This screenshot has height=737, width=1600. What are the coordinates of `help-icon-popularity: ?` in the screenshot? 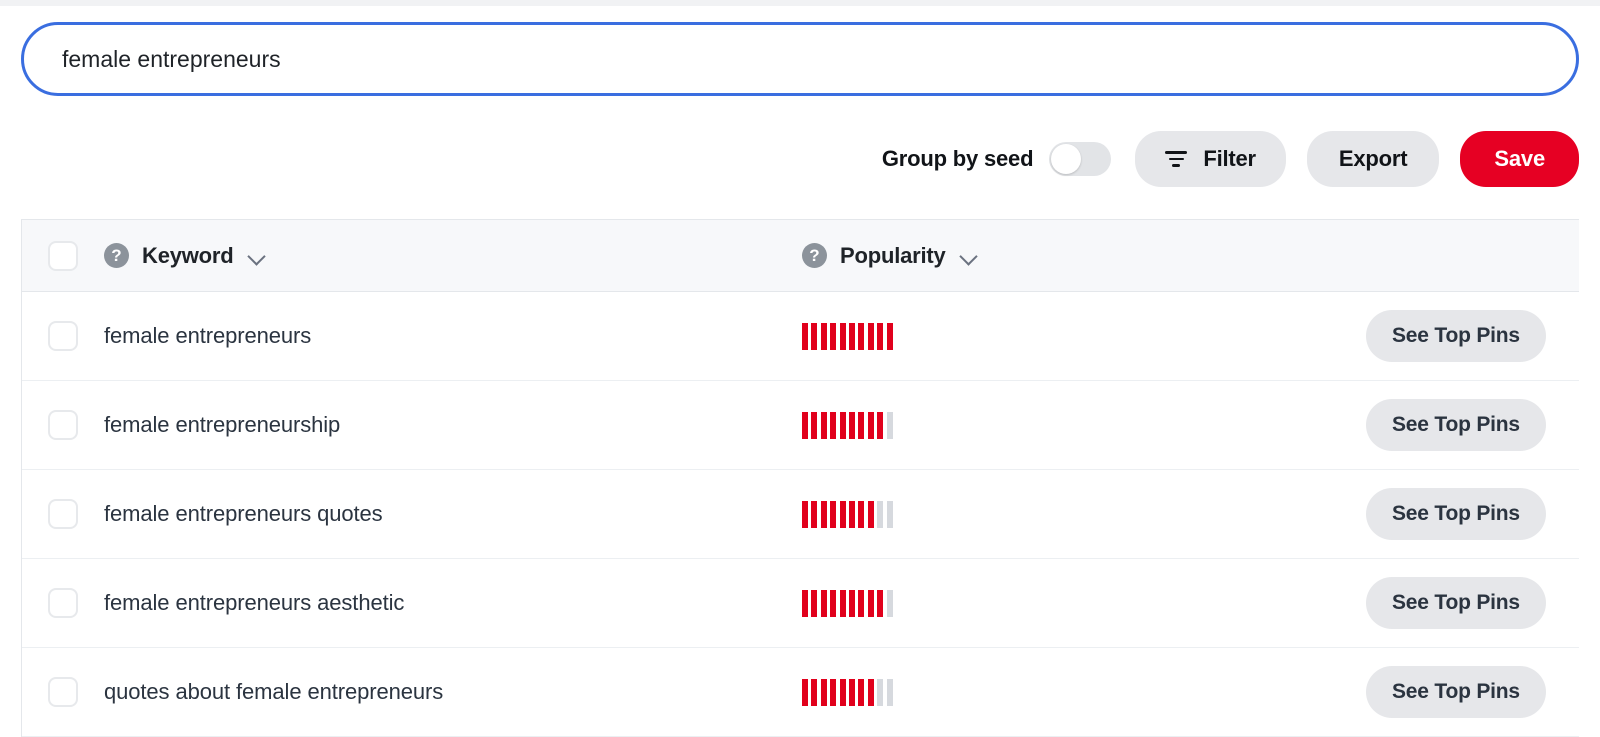 It's located at (814, 255).